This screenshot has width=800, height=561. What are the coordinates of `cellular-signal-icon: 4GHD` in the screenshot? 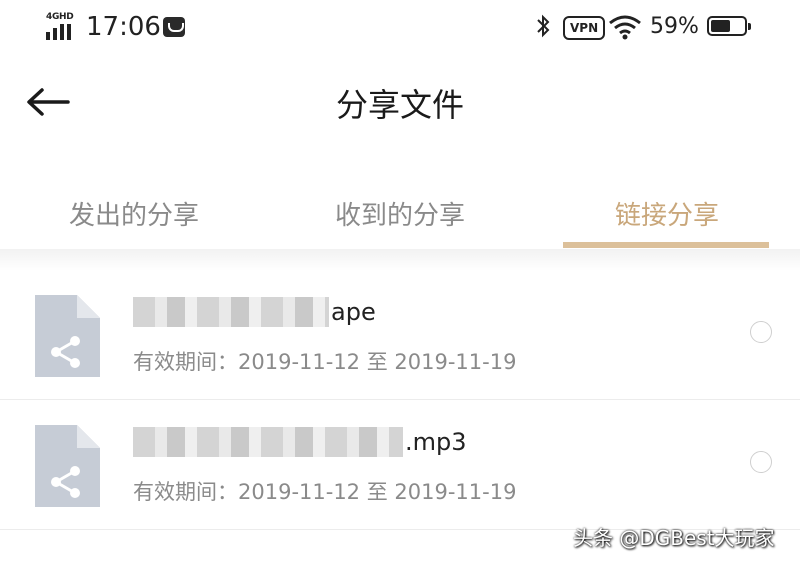 It's located at (62, 26).